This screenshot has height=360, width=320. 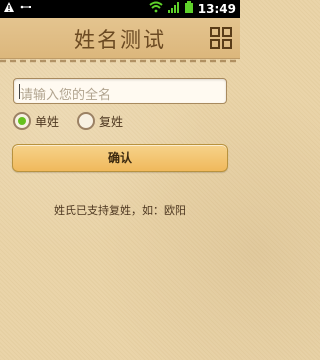 I want to click on name-input-placeholder: 请输入您的全名, so click(x=66, y=95).